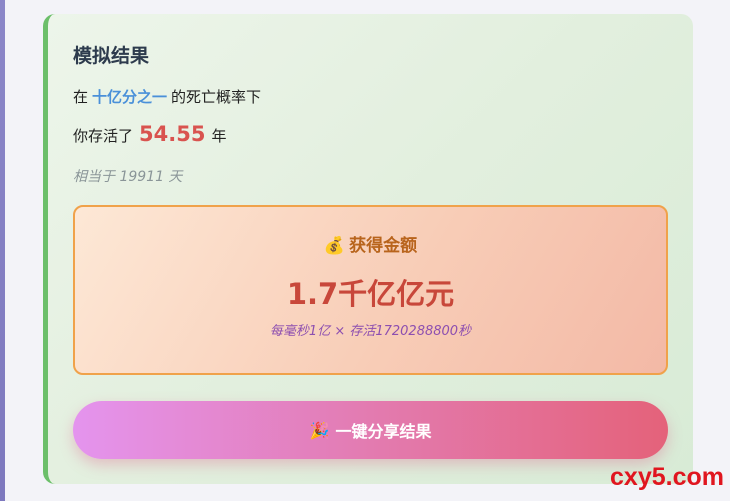  What do you see at coordinates (103, 136) in the screenshot?
I see `survived-prefix: 你存活了` at bounding box center [103, 136].